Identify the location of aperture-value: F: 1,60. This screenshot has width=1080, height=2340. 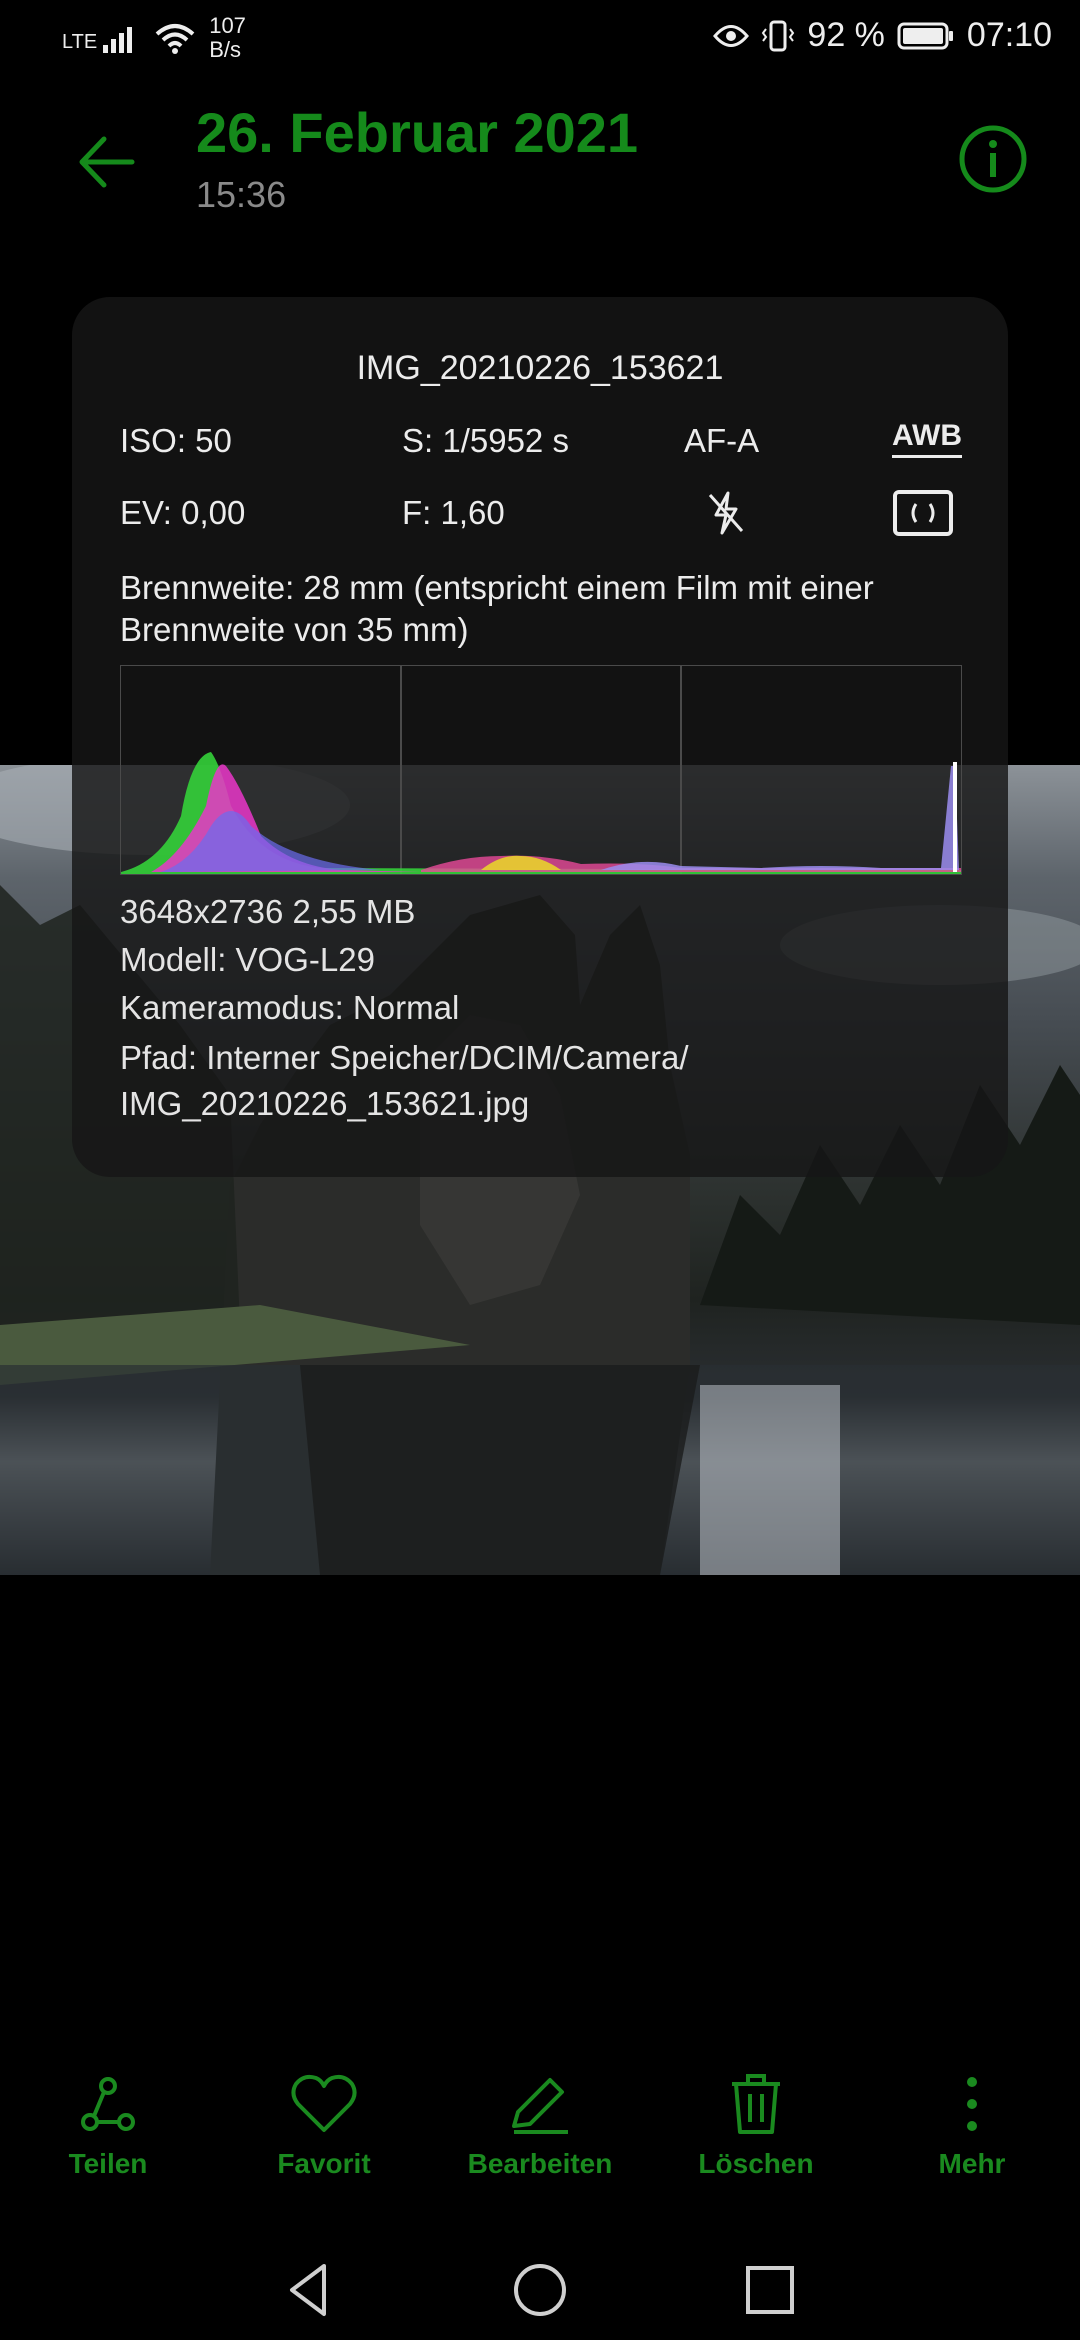
(453, 512).